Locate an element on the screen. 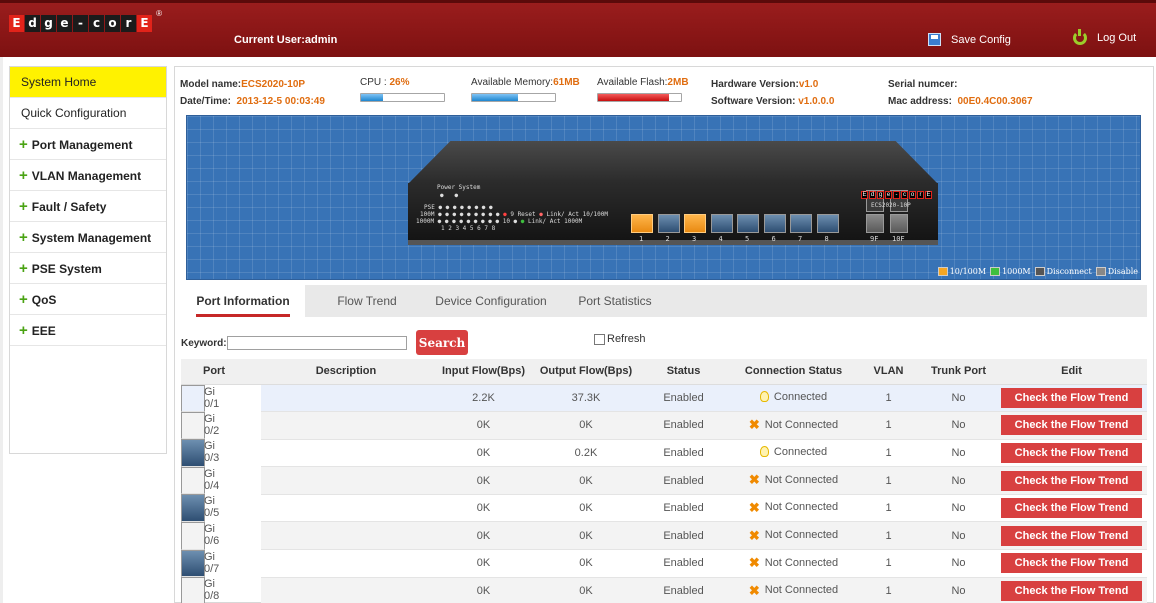 The image size is (1156, 603). port-number: 5 is located at coordinates (747, 239).